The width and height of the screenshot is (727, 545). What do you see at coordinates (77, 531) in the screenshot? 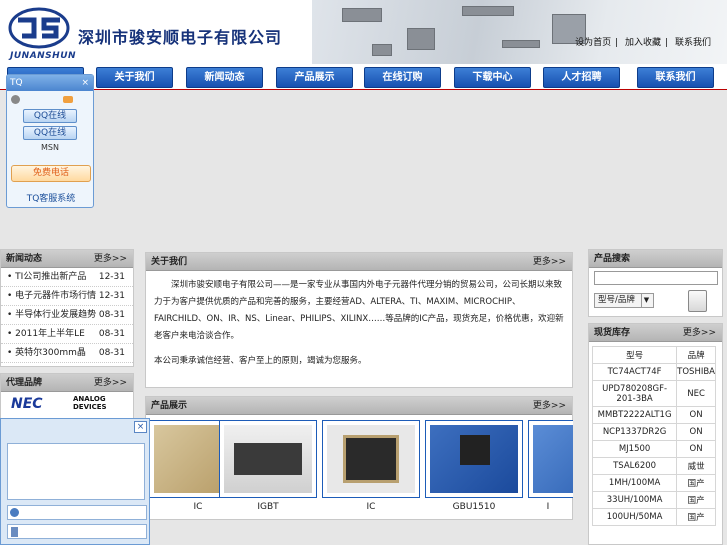
I see `phone-field` at bounding box center [77, 531].